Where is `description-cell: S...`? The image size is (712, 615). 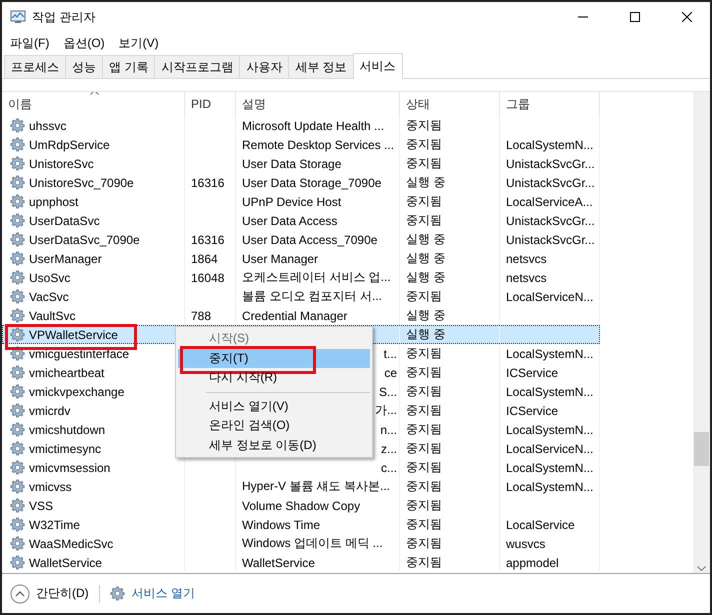
description-cell: S... is located at coordinates (387, 391).